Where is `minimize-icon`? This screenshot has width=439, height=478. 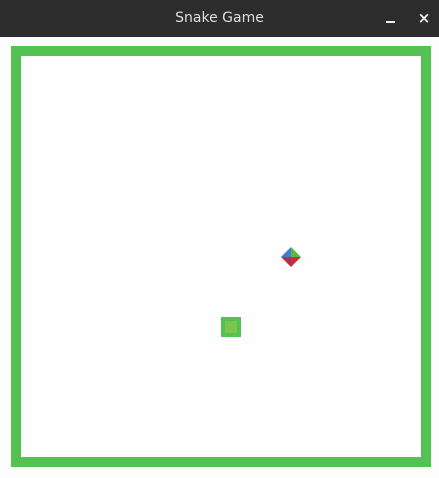 minimize-icon is located at coordinates (390, 22).